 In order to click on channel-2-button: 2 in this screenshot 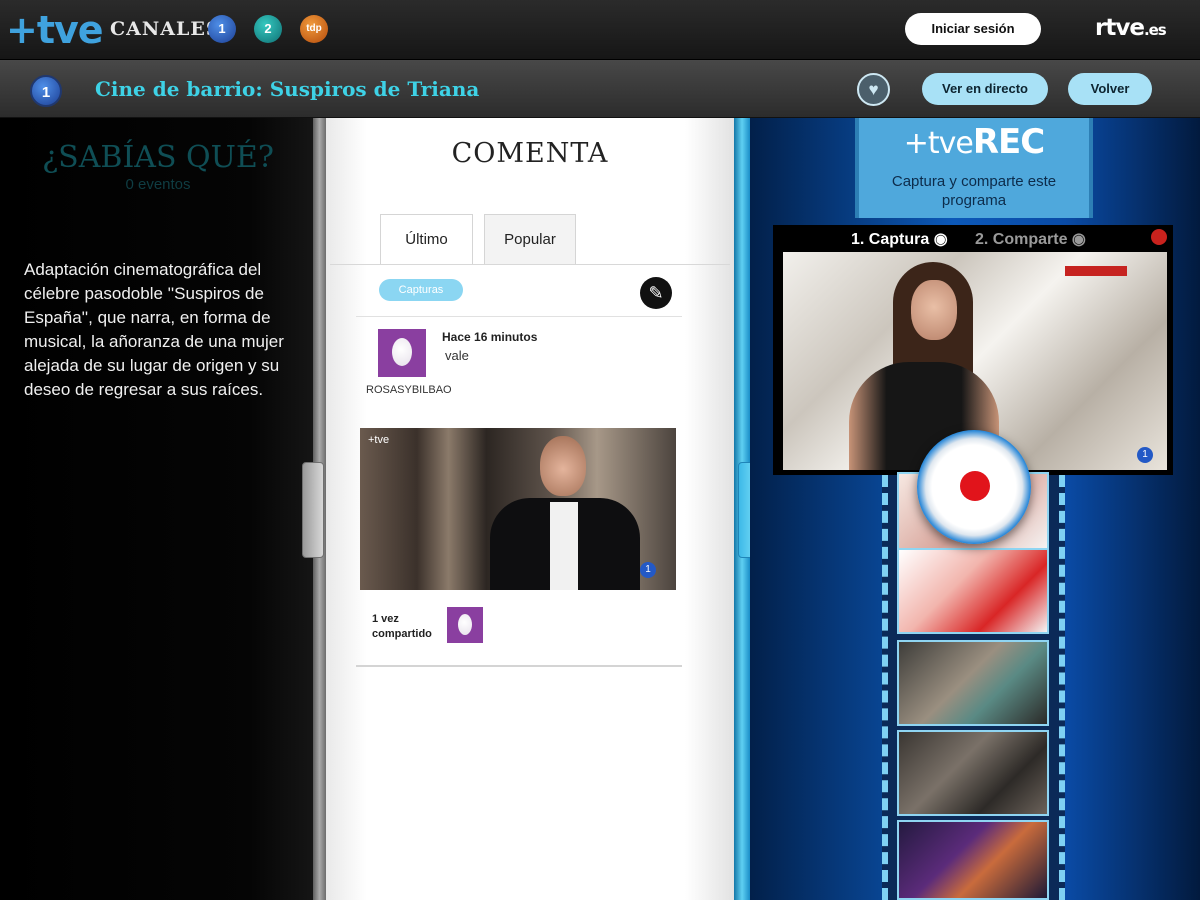, I will do `click(268, 29)`.